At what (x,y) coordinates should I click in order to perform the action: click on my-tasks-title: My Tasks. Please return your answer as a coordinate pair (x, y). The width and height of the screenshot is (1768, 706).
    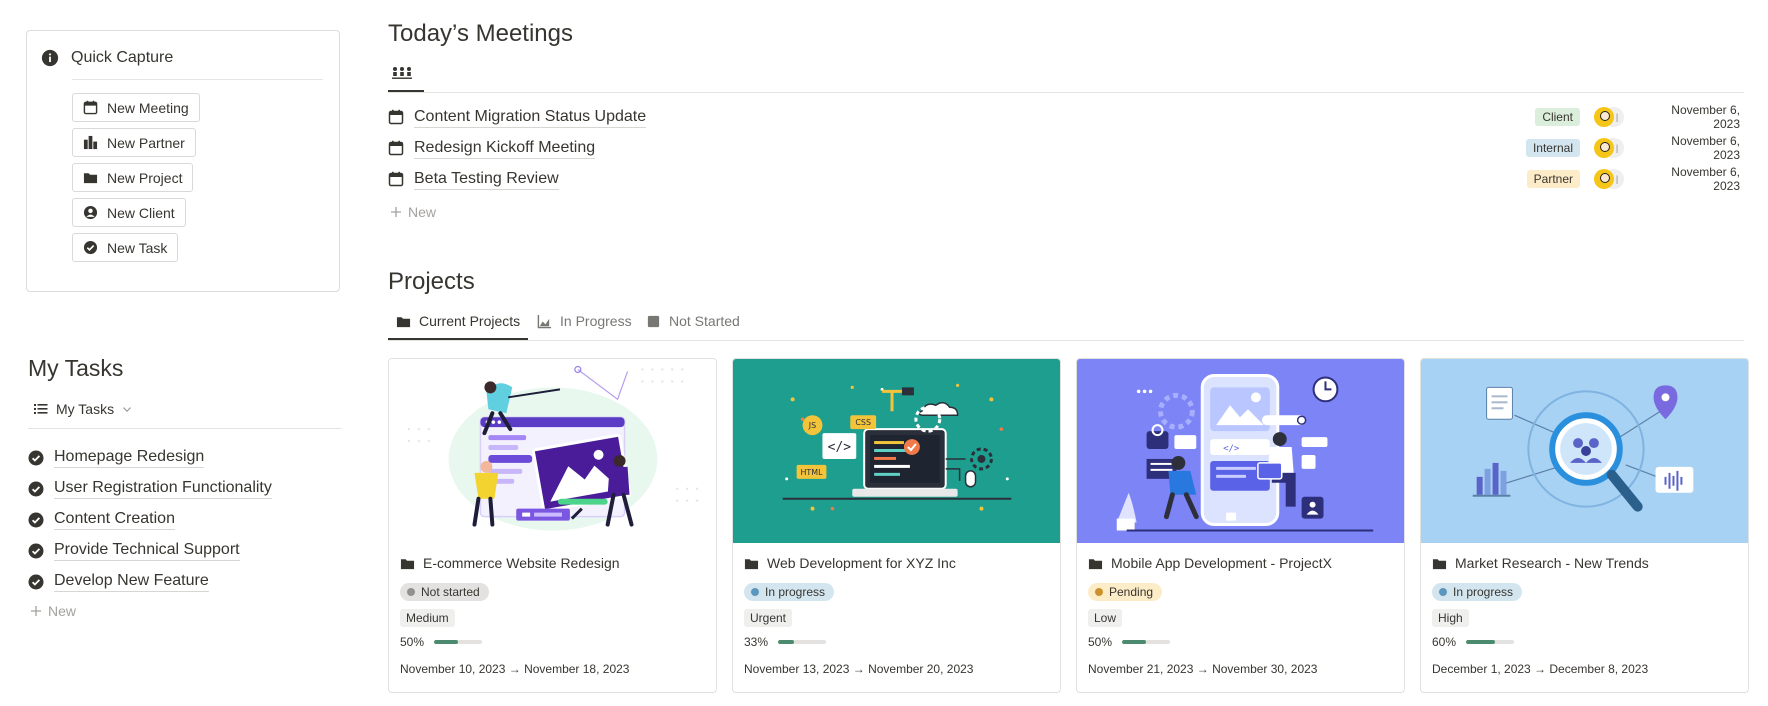
    Looking at the image, I should click on (76, 368).